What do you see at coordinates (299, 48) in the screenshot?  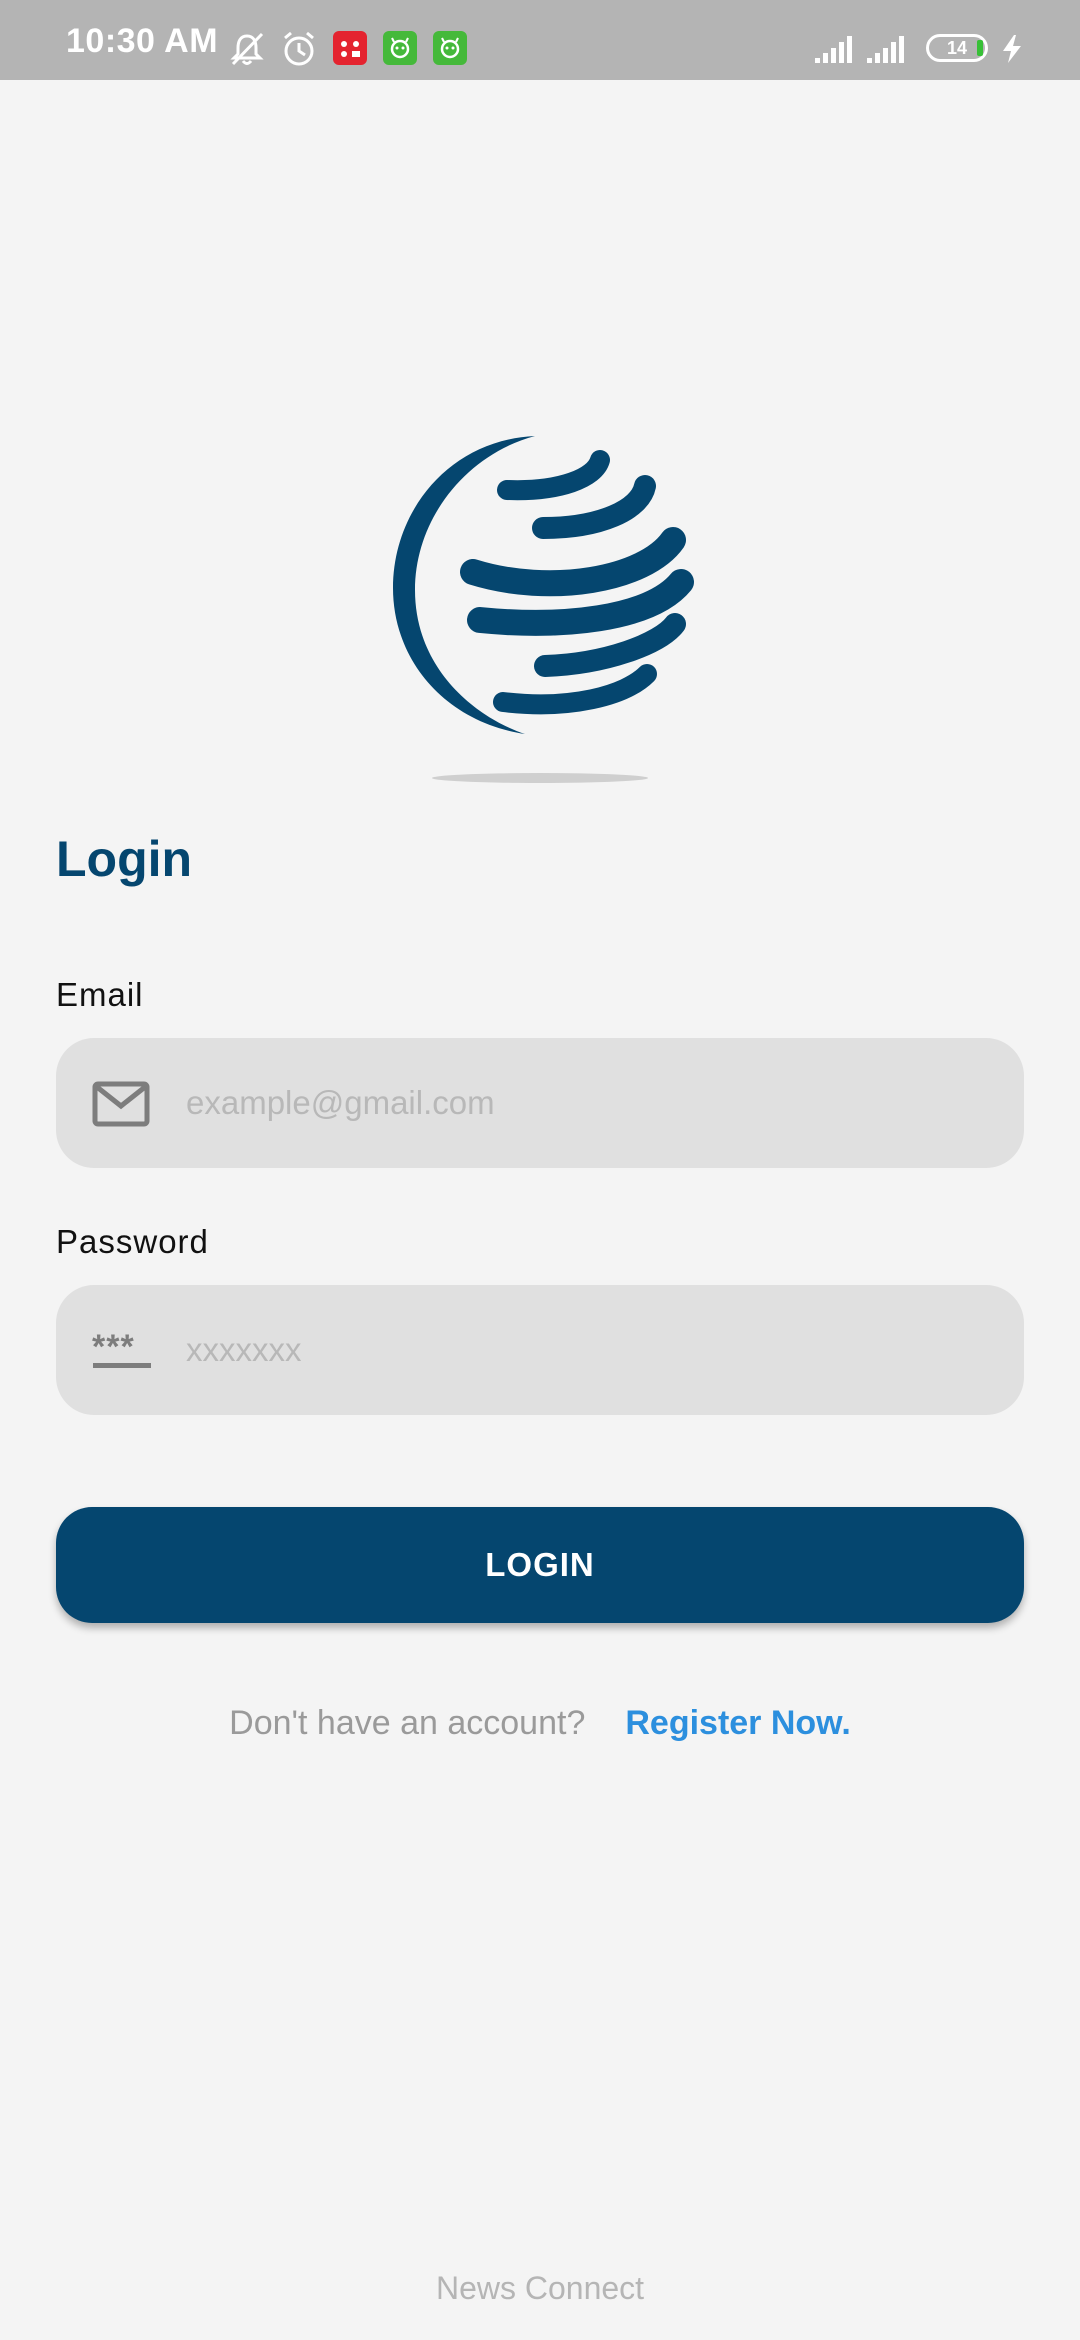 I see `alarm-icon` at bounding box center [299, 48].